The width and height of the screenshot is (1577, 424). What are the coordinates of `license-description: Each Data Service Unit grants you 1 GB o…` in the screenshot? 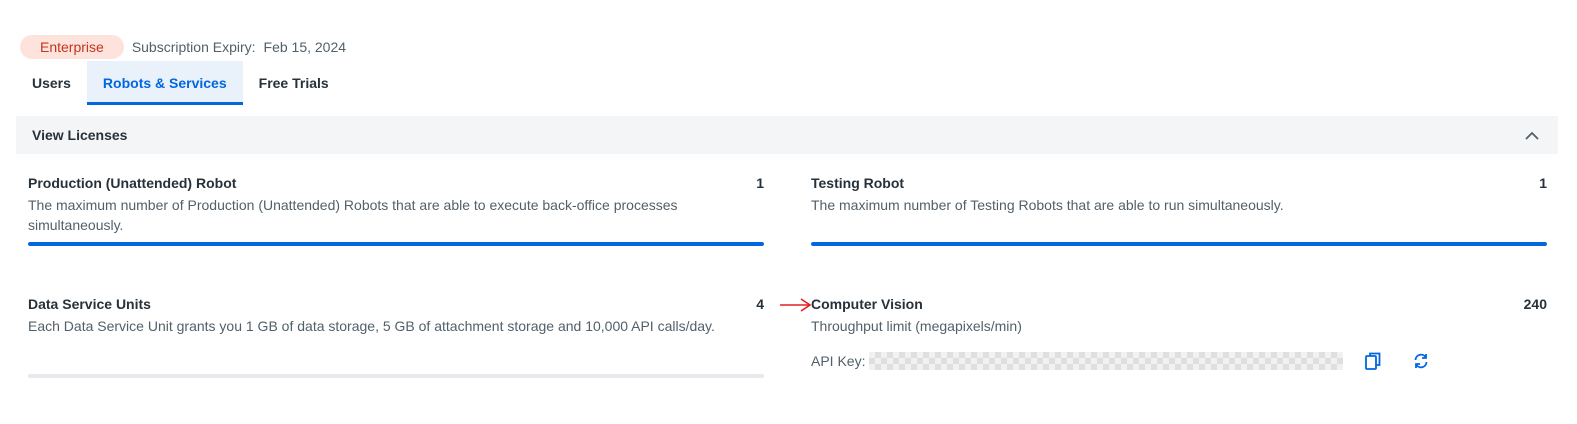 It's located at (371, 326).